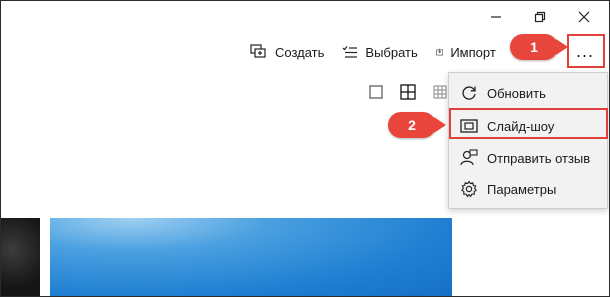 Image resolution: width=610 pixels, height=297 pixels. Describe the element at coordinates (539, 158) in the screenshot. I see `menu-item-label: Отправить отзыв` at that location.